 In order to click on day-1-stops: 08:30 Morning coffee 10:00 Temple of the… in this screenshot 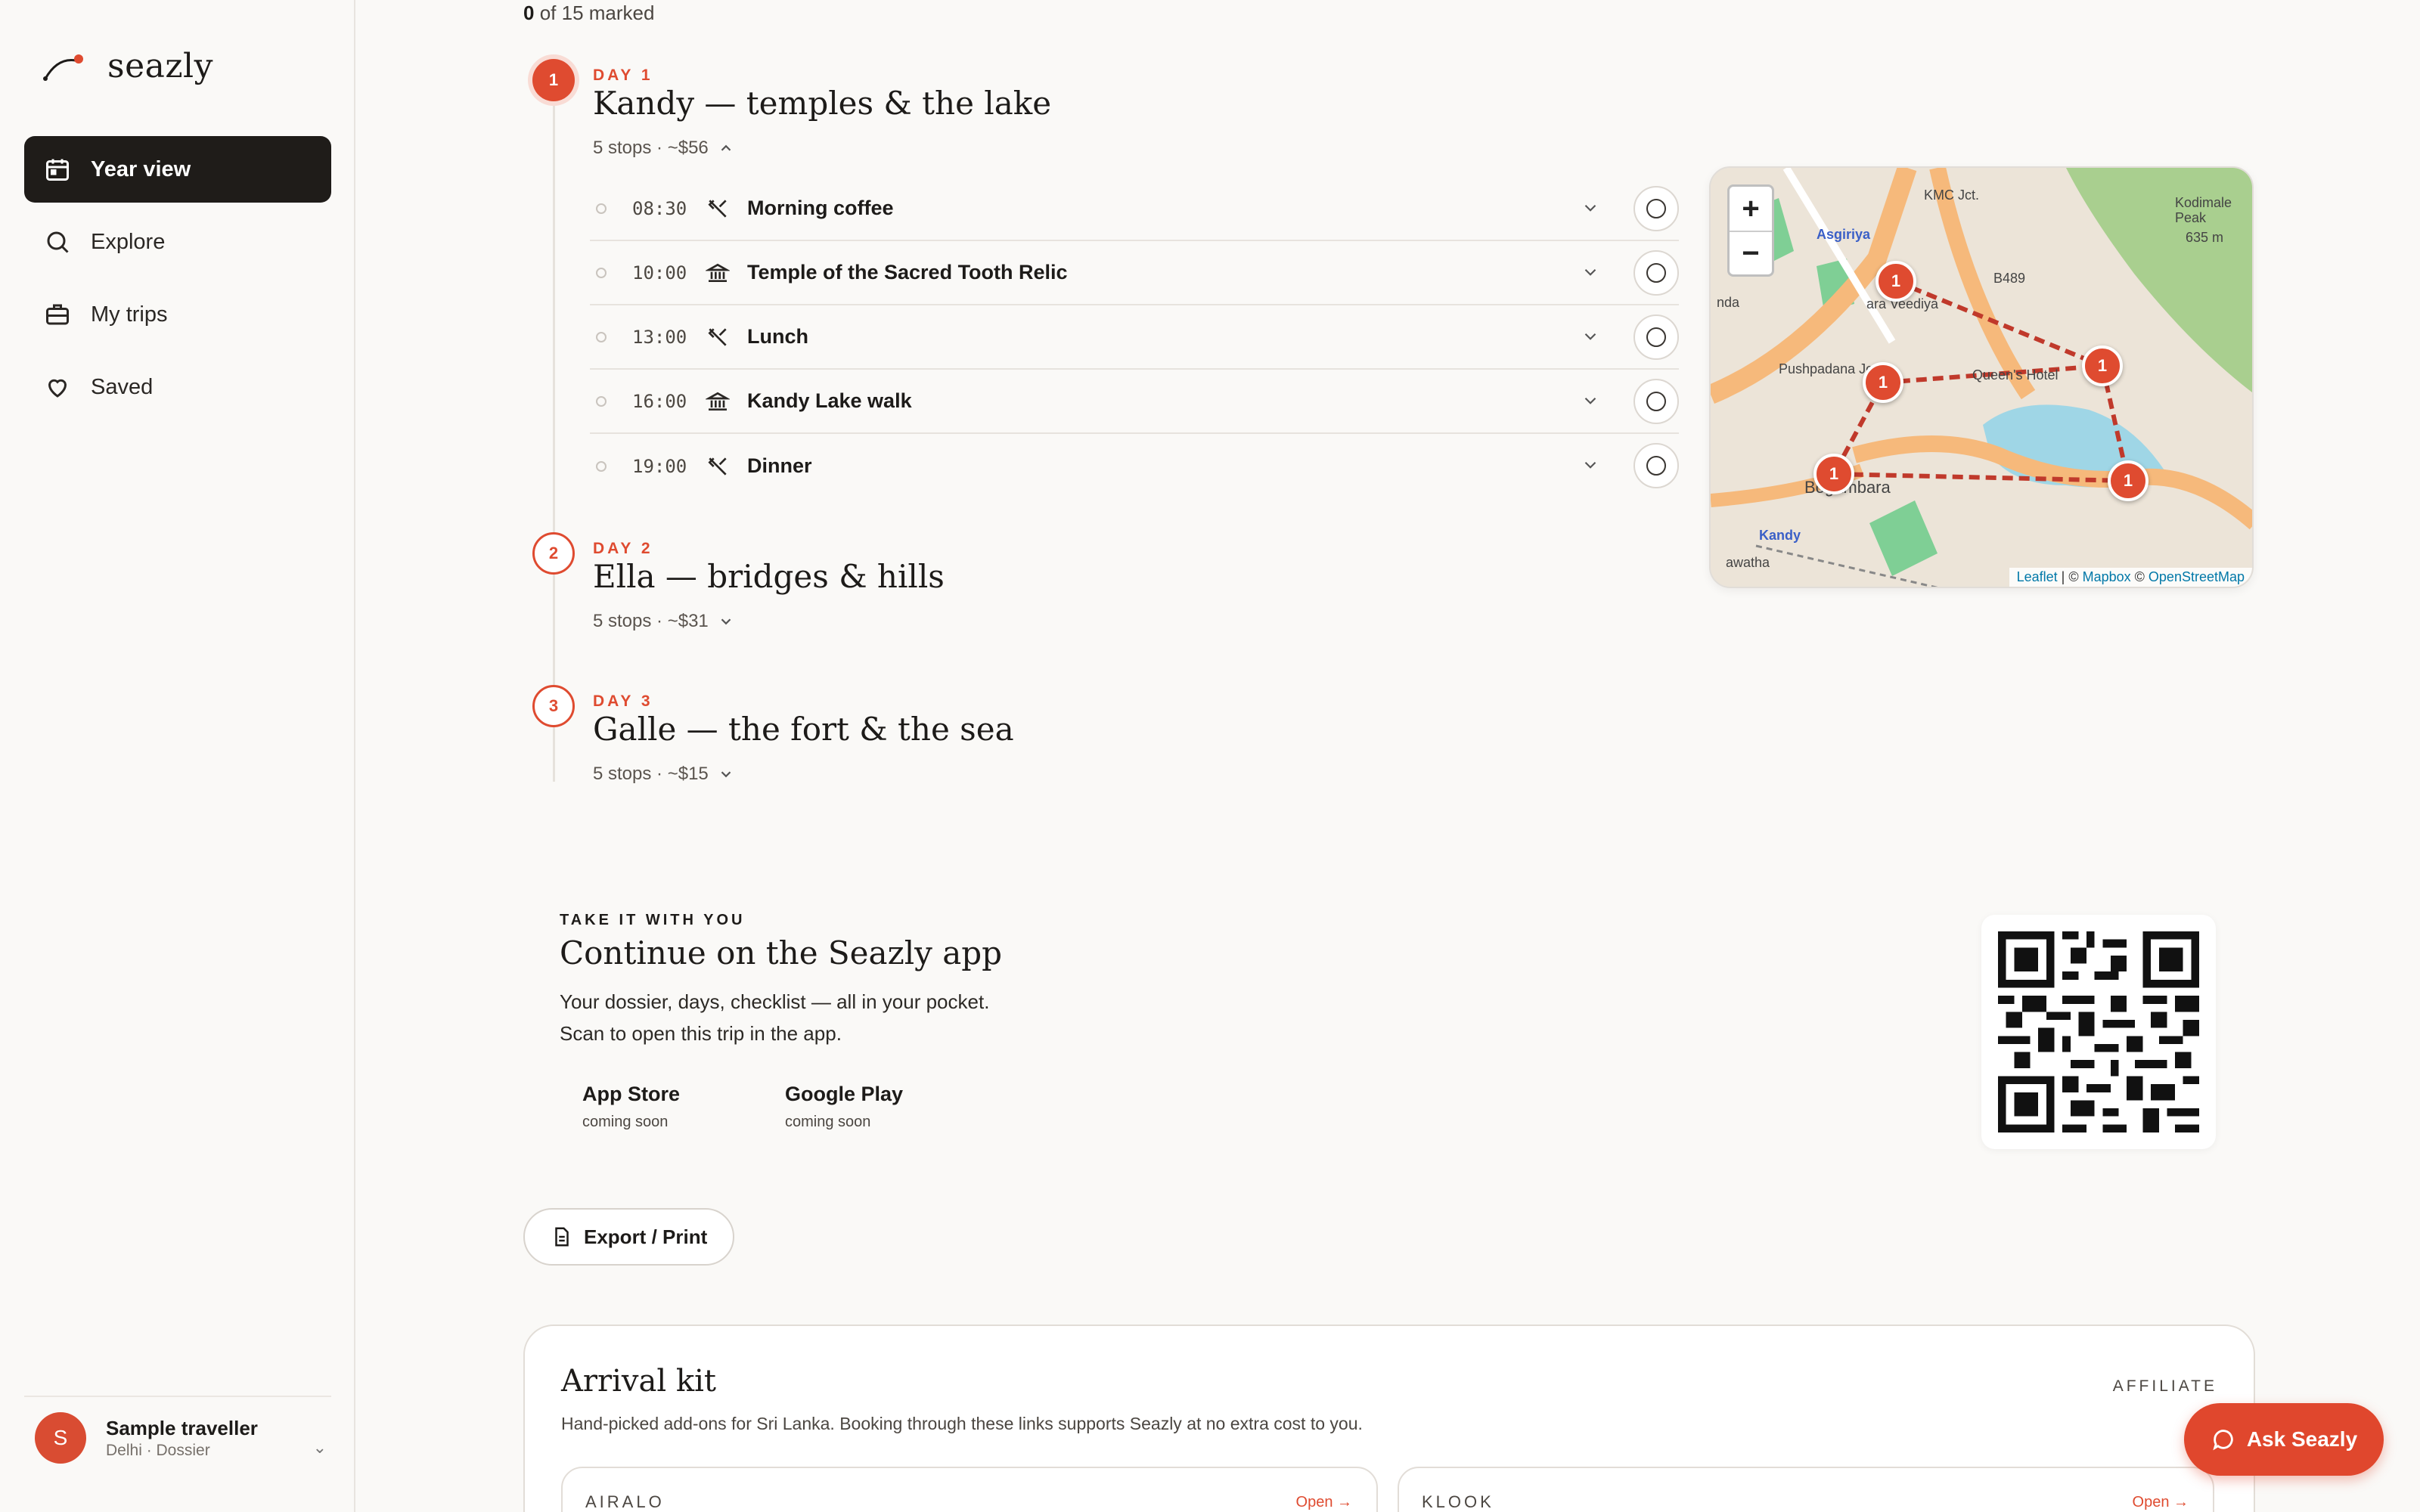, I will do `click(1134, 337)`.